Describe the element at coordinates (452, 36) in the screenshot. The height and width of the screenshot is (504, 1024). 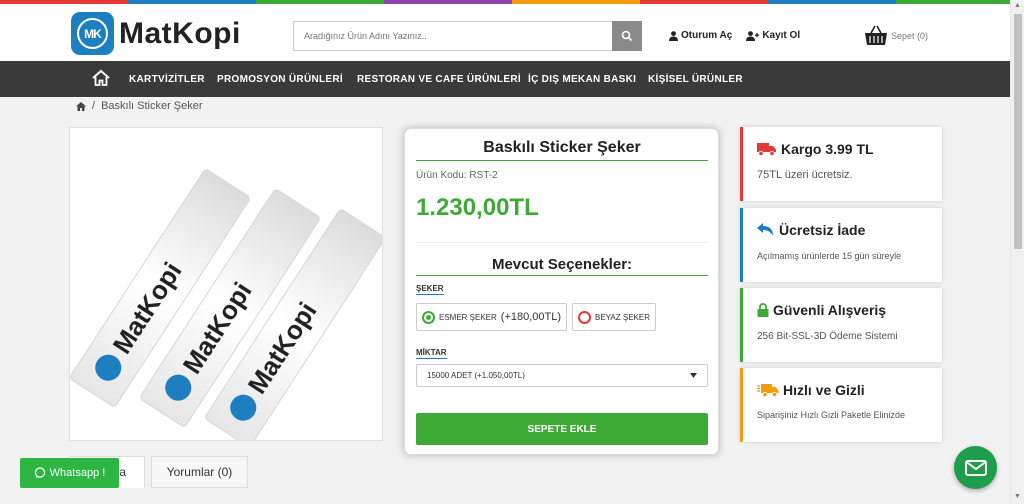
I see `search-input` at that location.